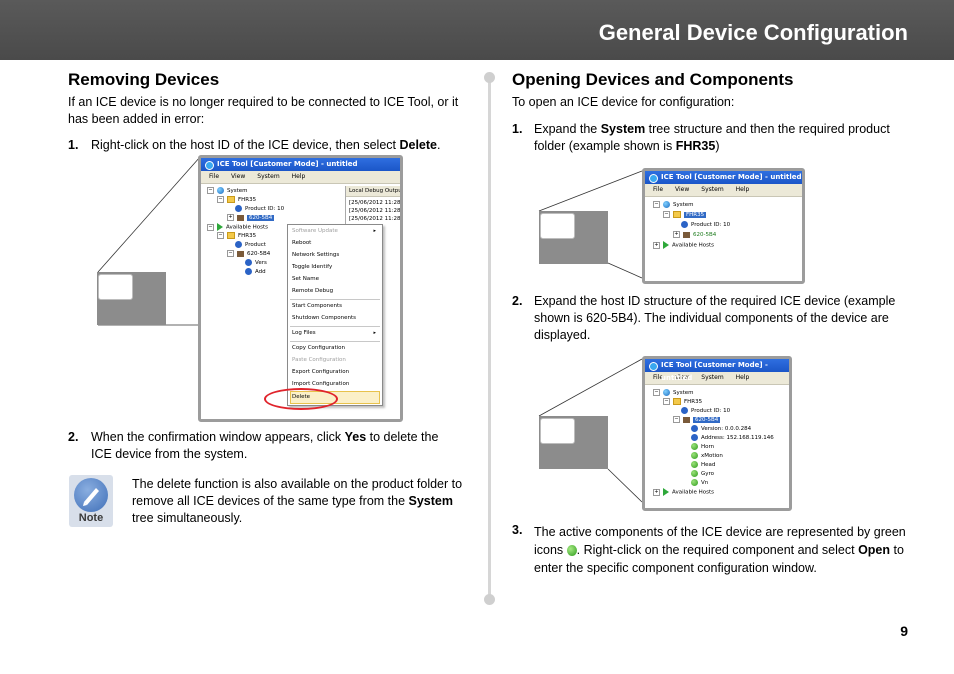  What do you see at coordinates (320, 384) in the screenshot?
I see `menu-item-import-configuration: Import Configuration` at bounding box center [320, 384].